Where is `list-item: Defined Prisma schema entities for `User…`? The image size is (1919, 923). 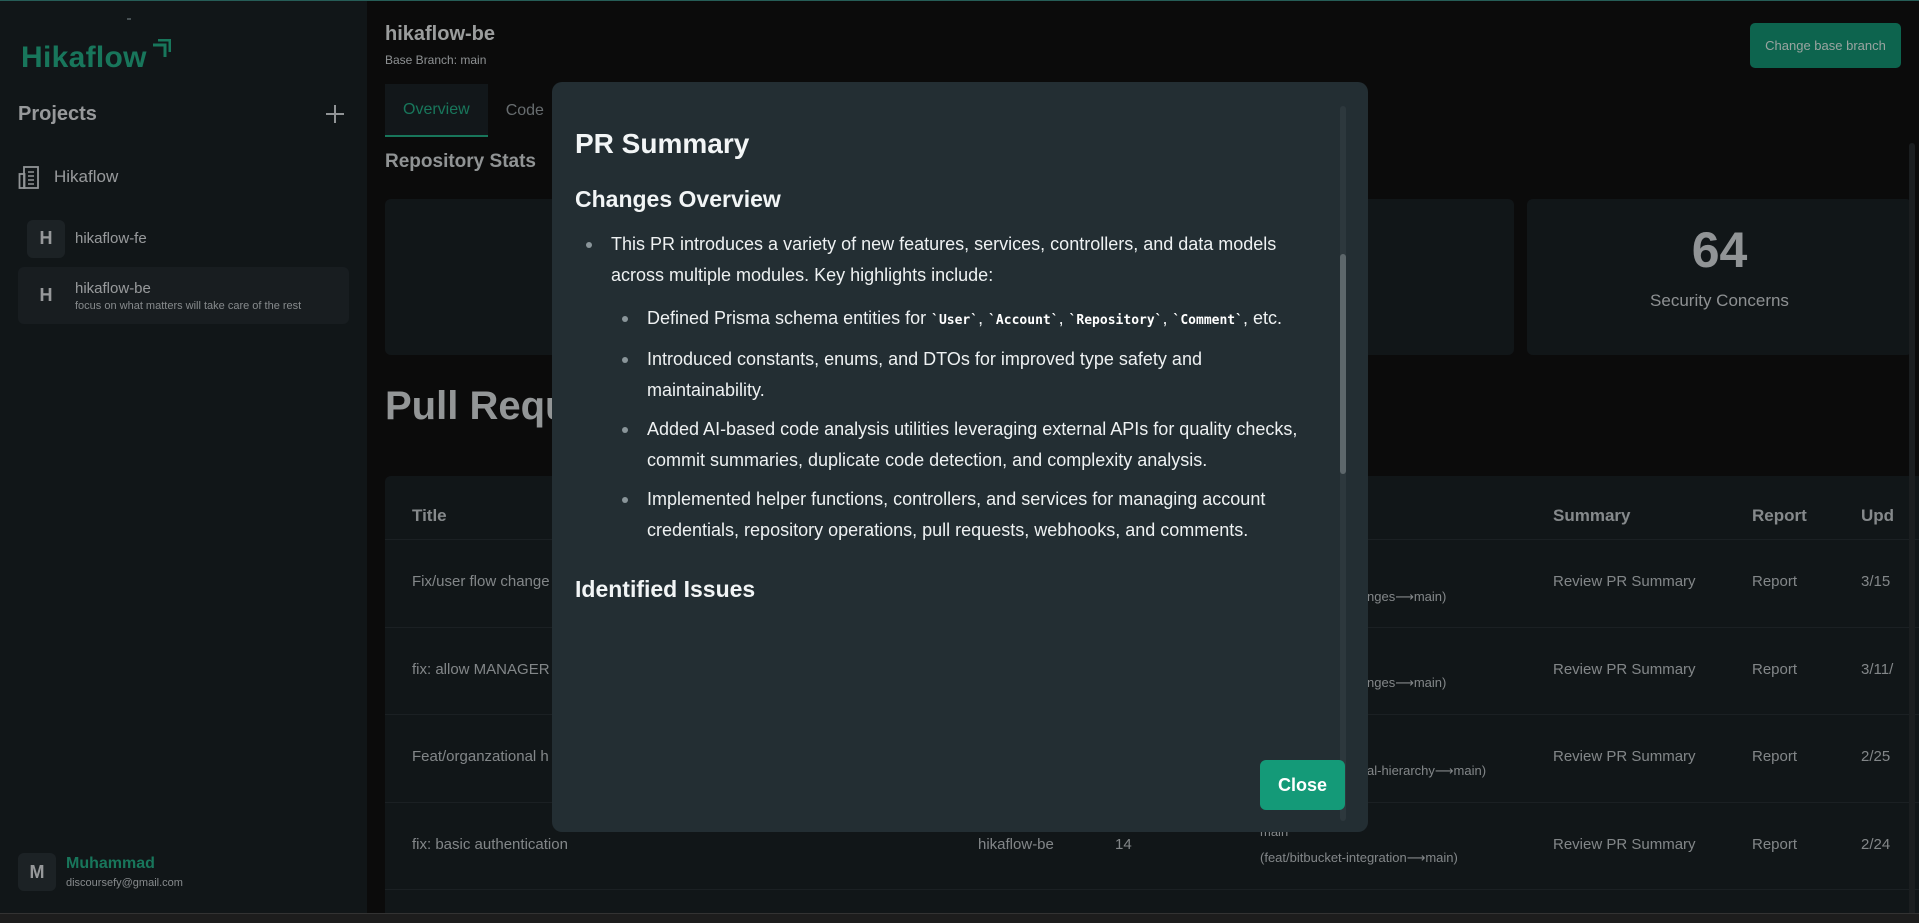 list-item: Defined Prisma schema entities for `User… is located at coordinates (945, 319).